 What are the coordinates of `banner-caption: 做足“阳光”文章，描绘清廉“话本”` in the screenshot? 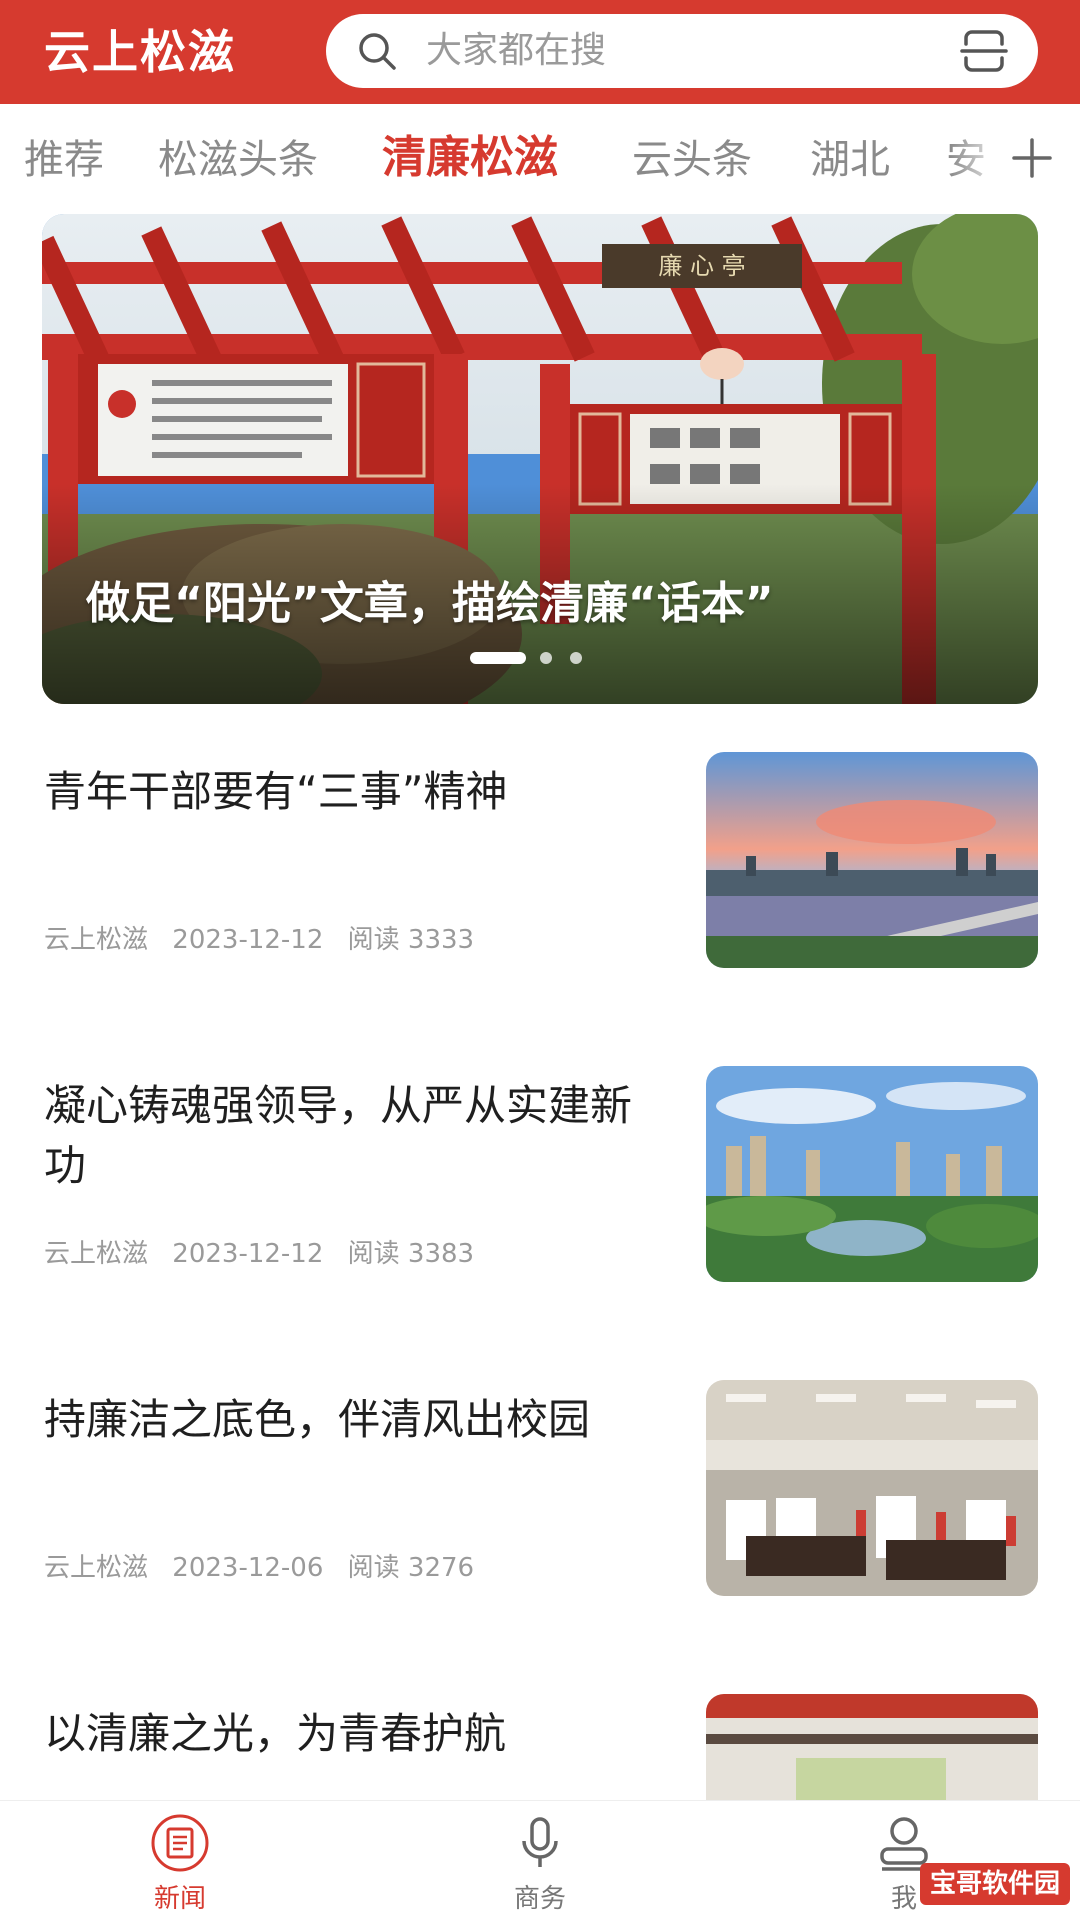 It's located at (430, 603).